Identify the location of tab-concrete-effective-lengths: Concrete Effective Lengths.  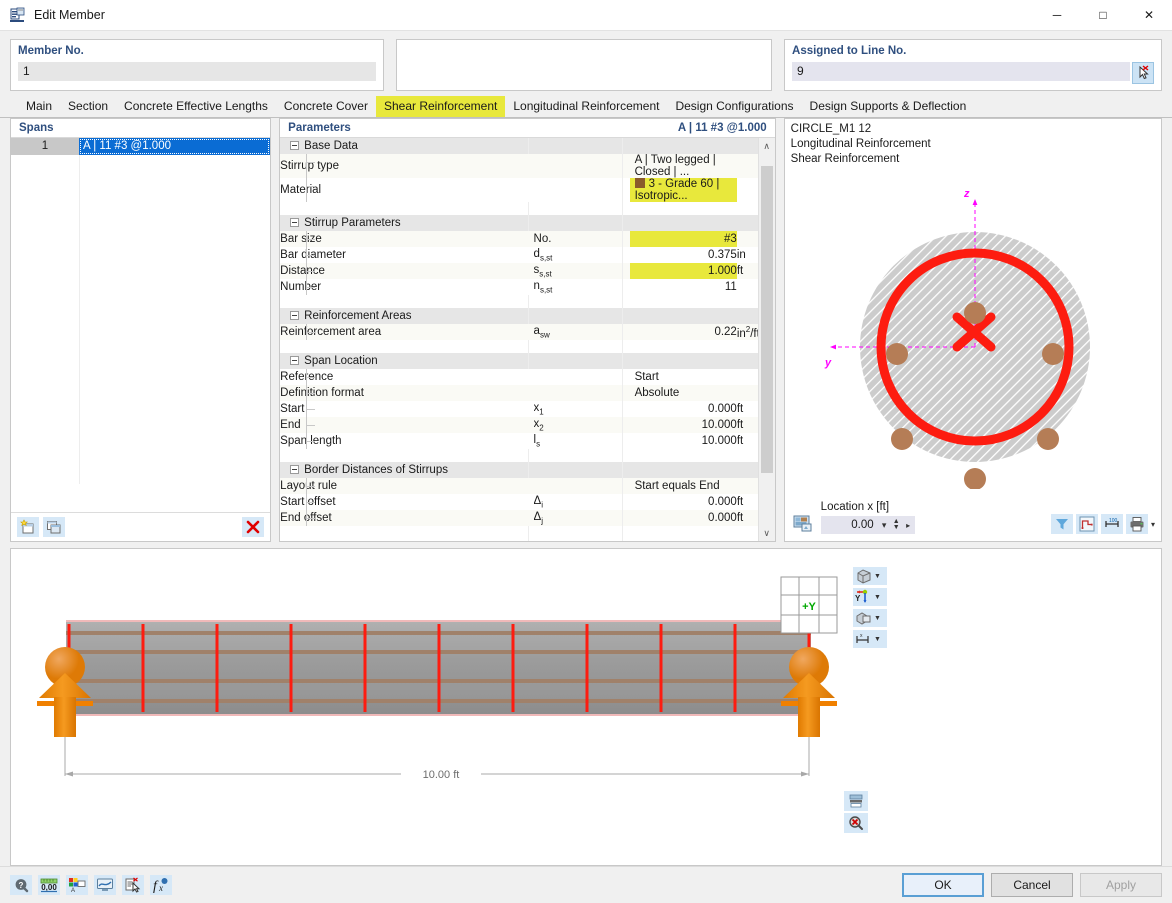
(196, 106).